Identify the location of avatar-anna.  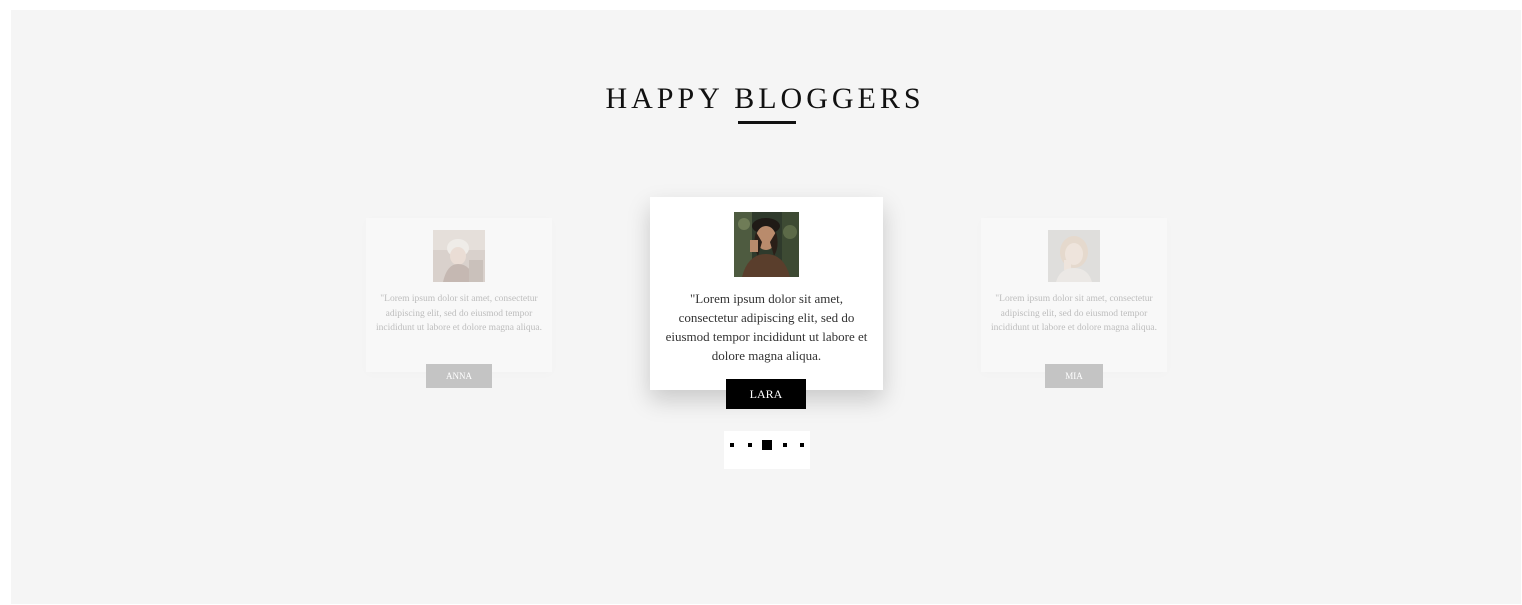
(459, 256).